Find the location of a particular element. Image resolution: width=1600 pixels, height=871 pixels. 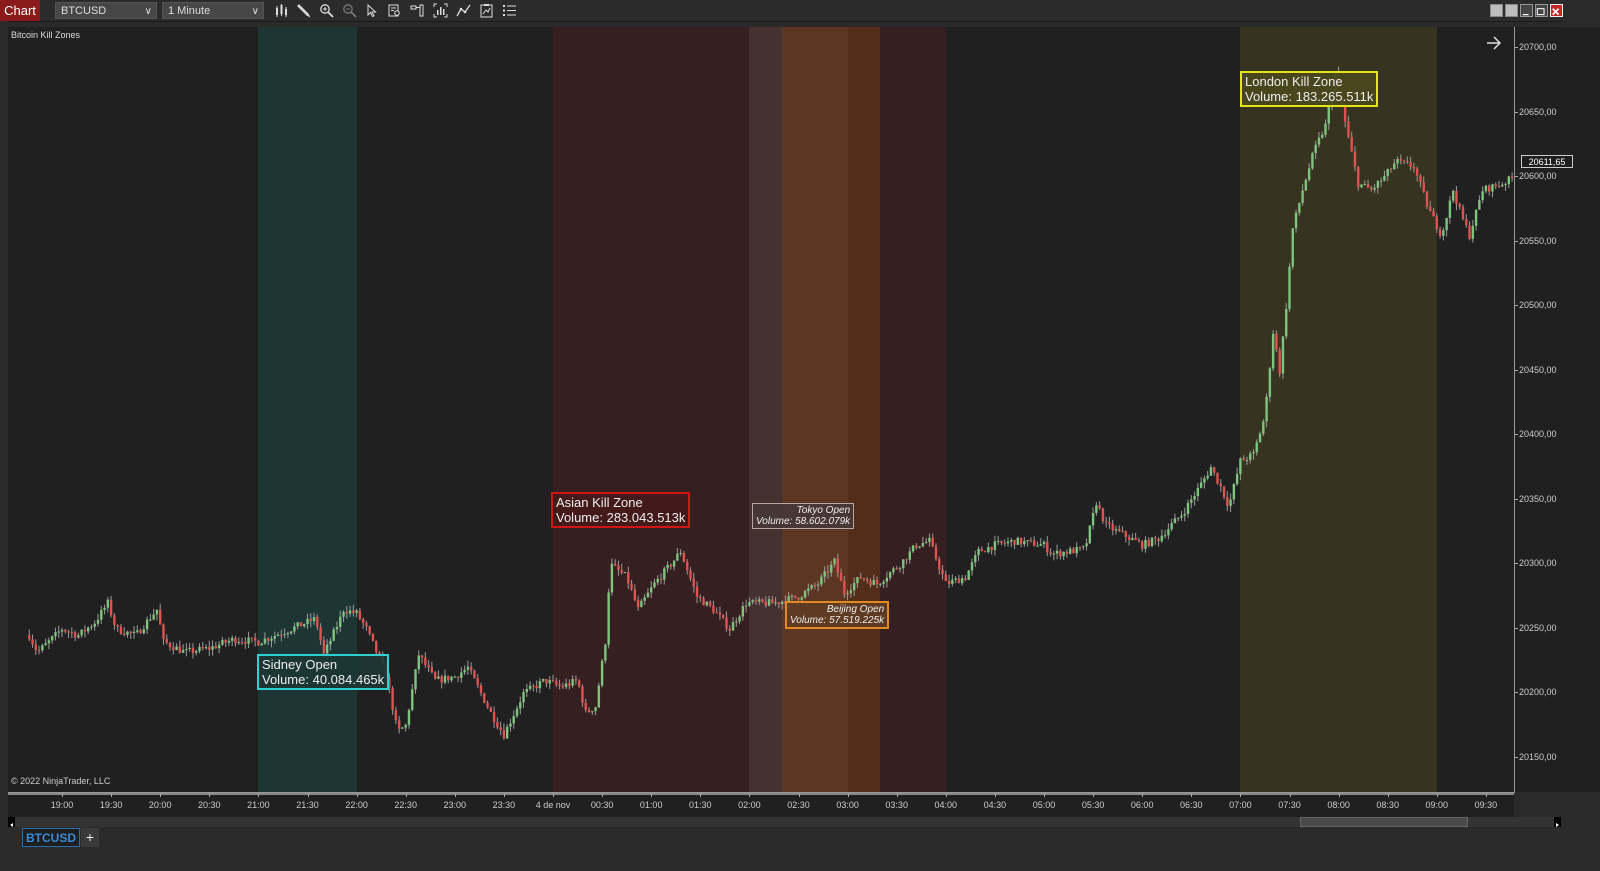

time-tick-label: 04:30 is located at coordinates (995, 805).